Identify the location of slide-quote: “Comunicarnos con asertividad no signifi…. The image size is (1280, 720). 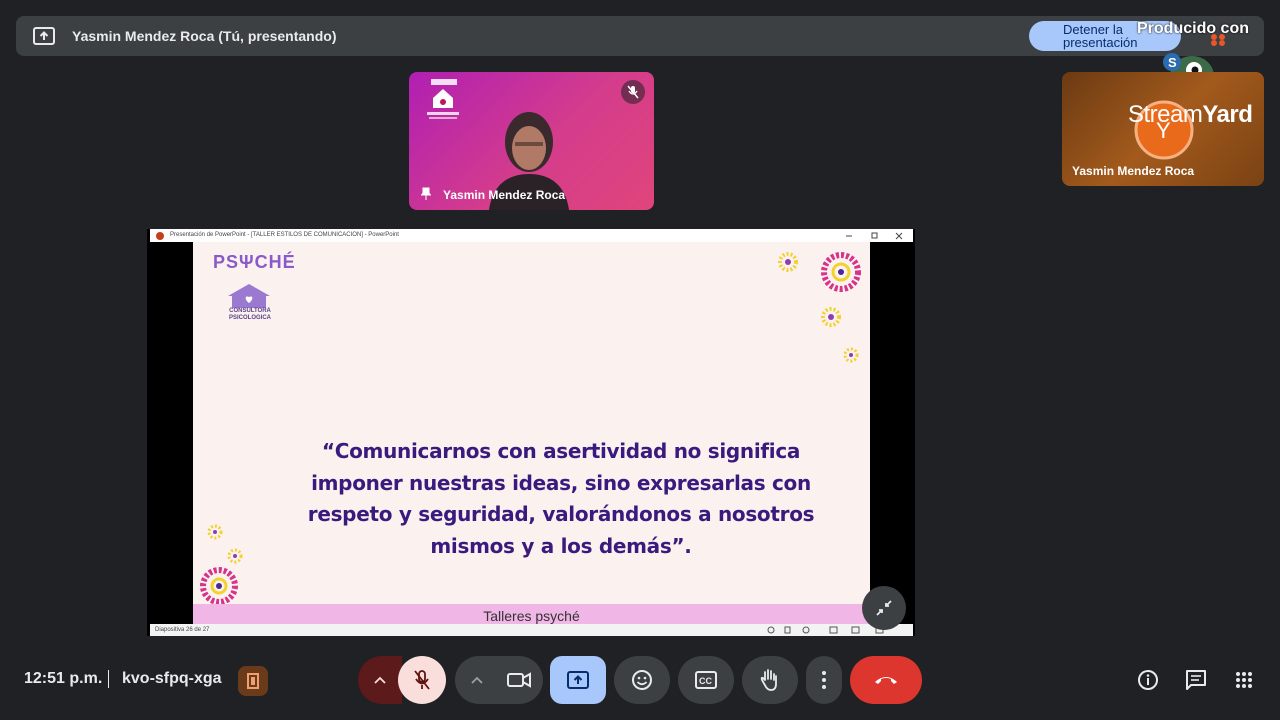
(561, 498).